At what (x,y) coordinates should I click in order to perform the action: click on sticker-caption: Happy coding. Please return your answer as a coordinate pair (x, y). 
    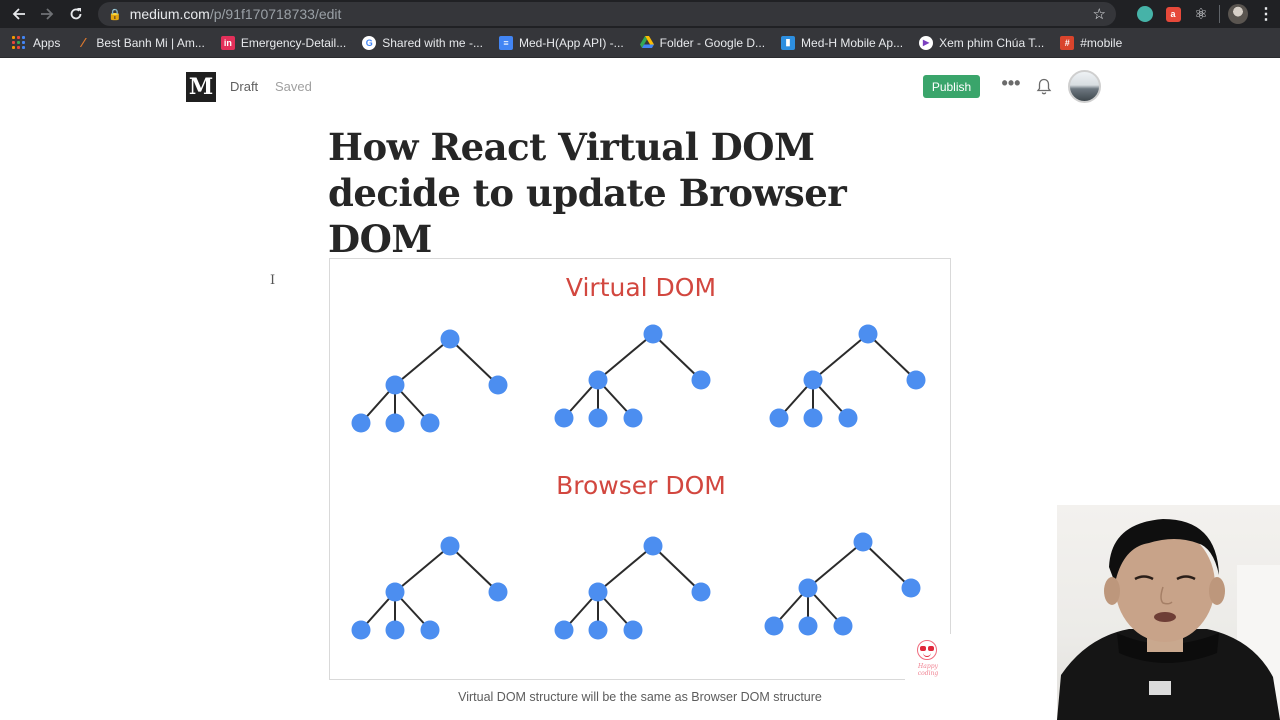
    Looking at the image, I should click on (928, 670).